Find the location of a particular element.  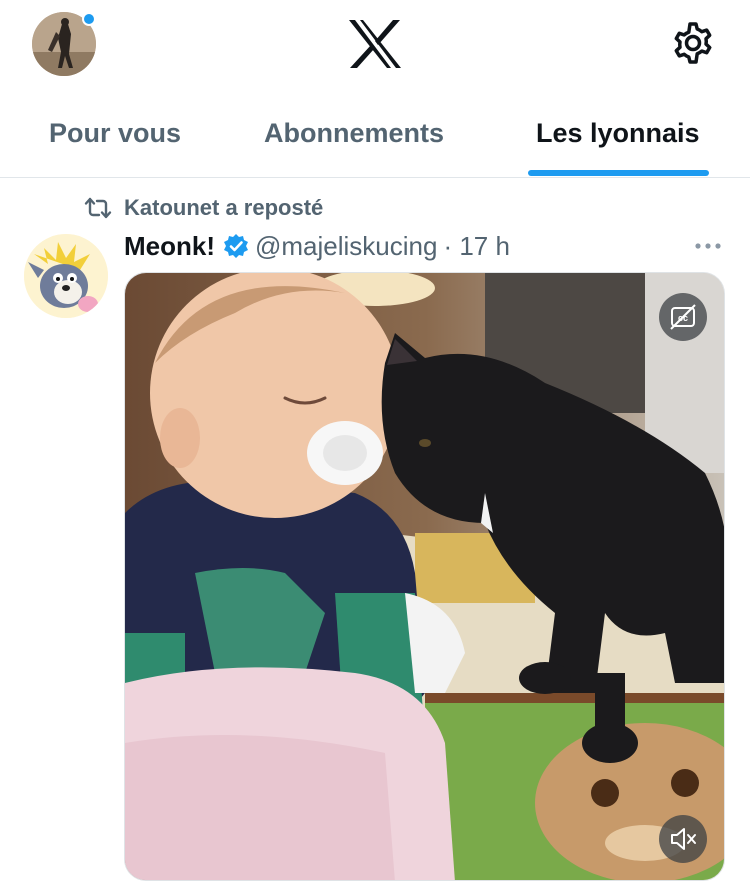

top-bar is located at coordinates (375, 48).